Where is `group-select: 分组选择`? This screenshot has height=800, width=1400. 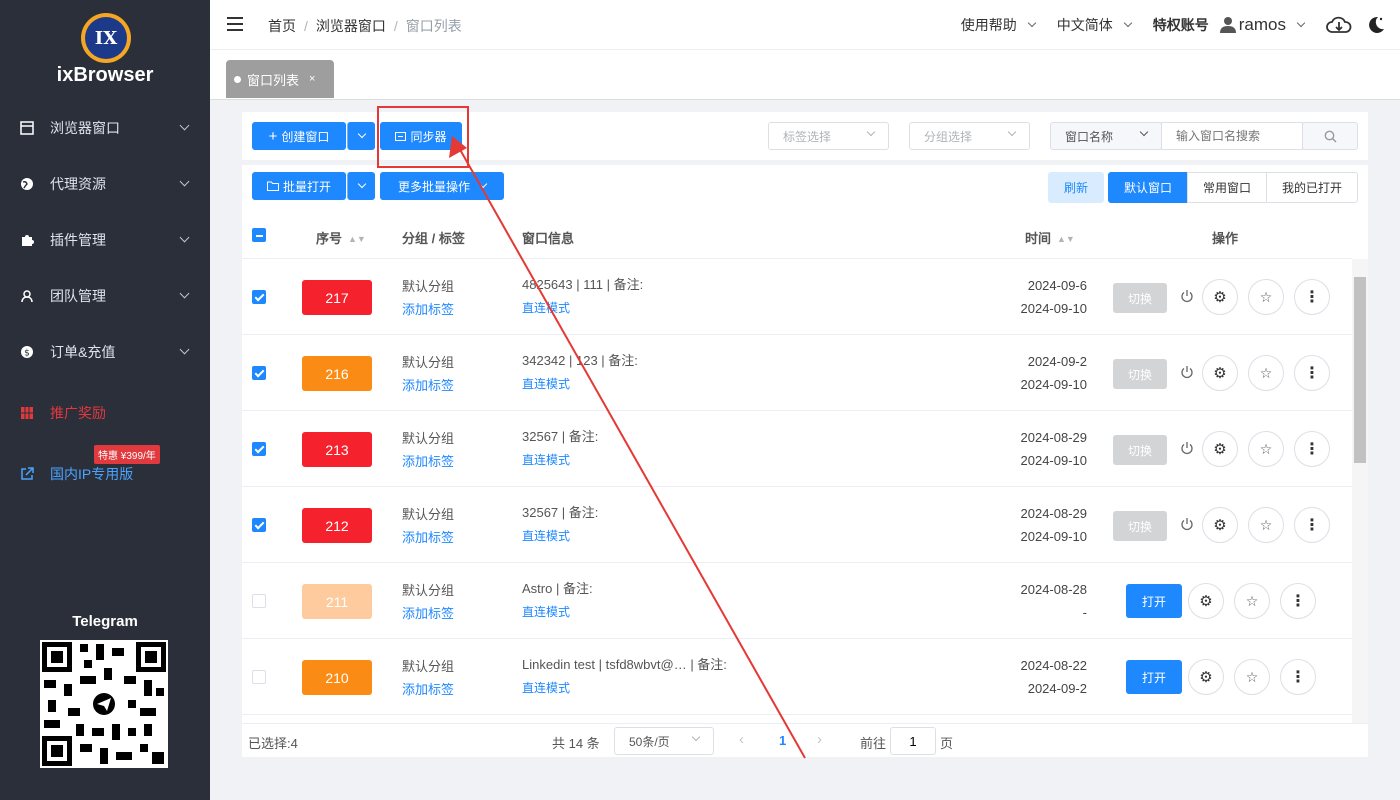
group-select: 分组选择 is located at coordinates (969, 136).